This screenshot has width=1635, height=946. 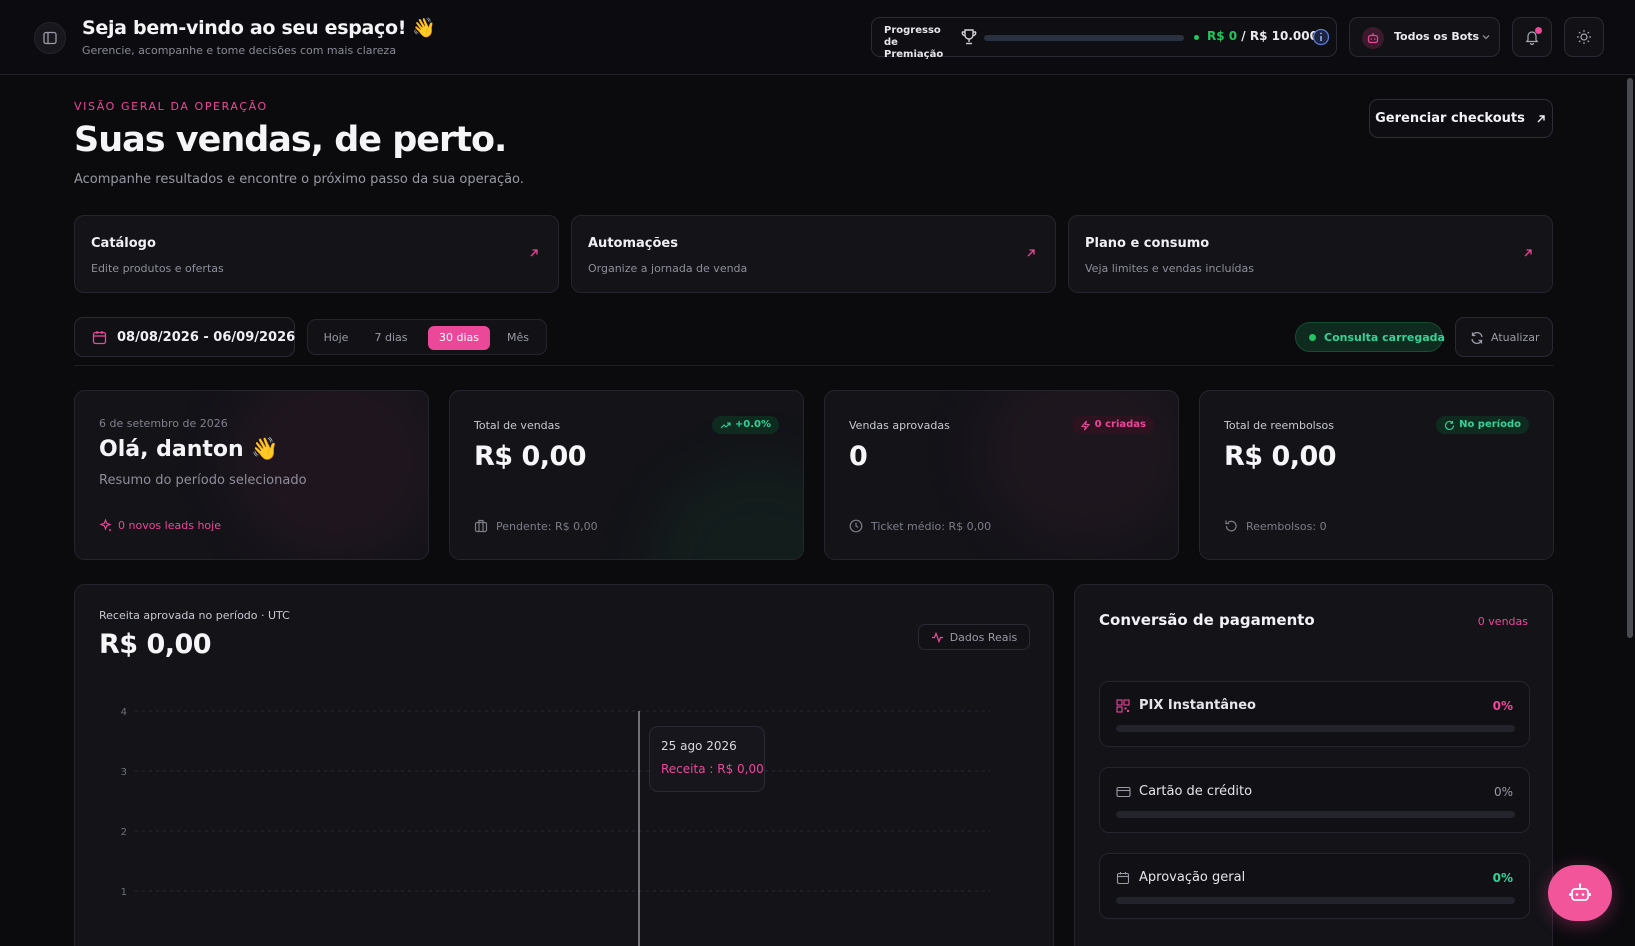 I want to click on award-progress-value: R$ 0 / R$ 10.000, so click(x=1262, y=36).